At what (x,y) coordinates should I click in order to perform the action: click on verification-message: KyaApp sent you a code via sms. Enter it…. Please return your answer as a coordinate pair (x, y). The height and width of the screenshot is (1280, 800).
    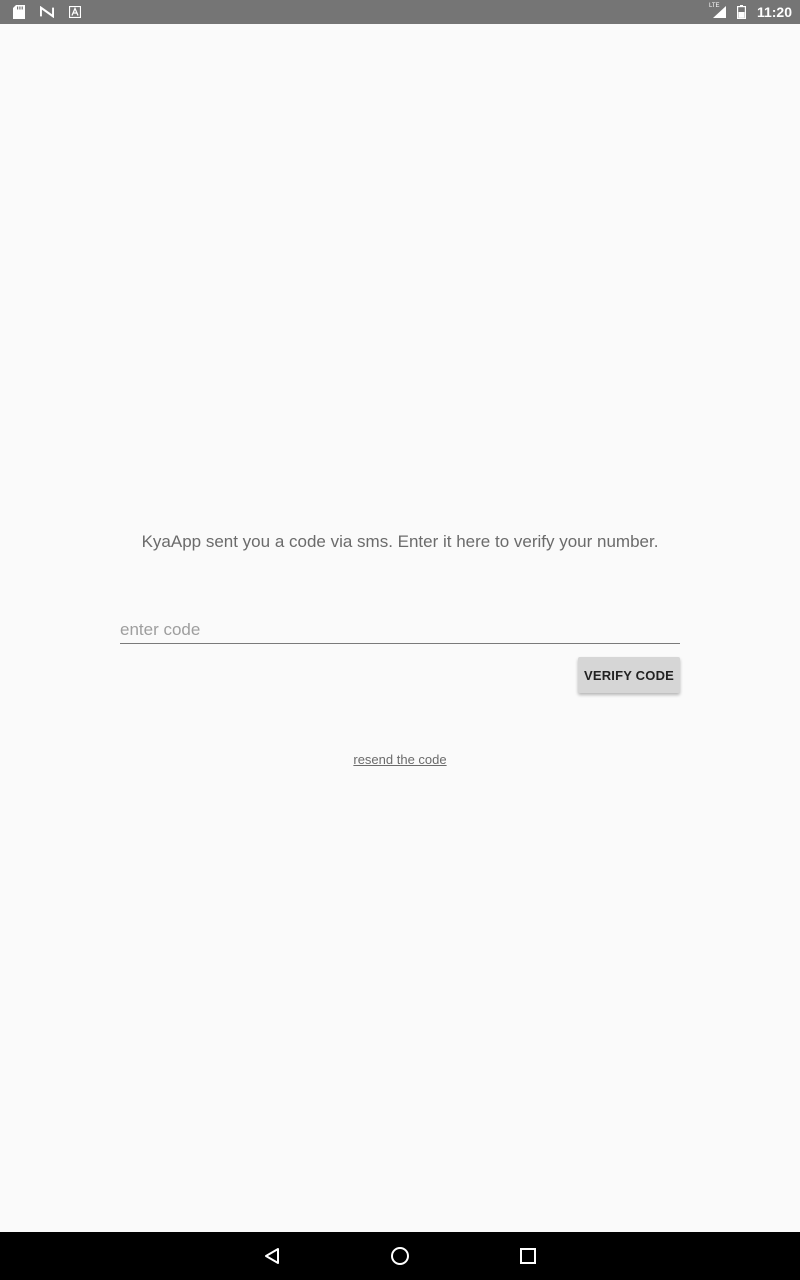
    Looking at the image, I should click on (400, 541).